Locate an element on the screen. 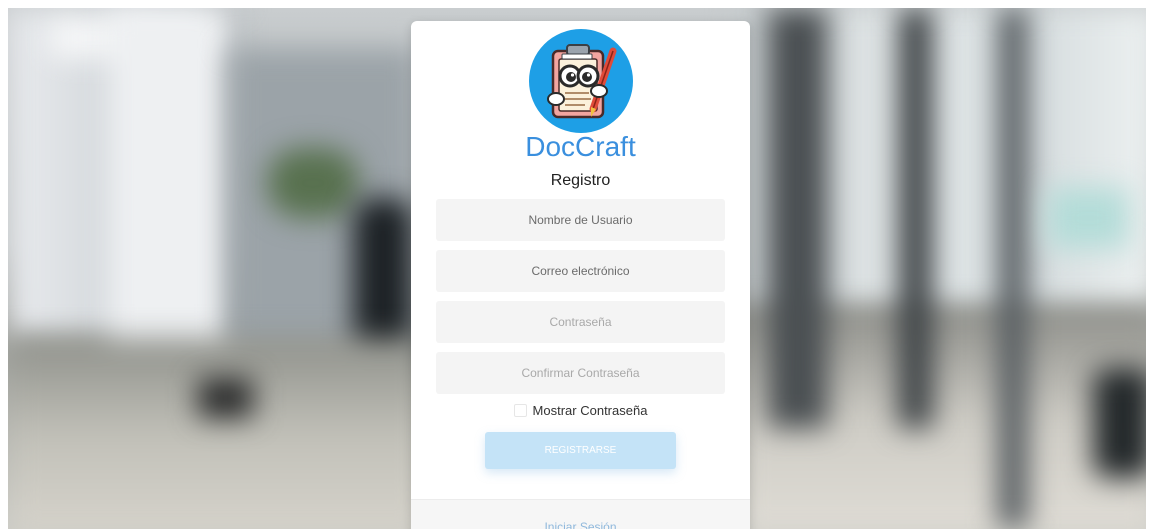 This screenshot has width=1149, height=529. login-link: Iniciar Sesión is located at coordinates (580, 524).